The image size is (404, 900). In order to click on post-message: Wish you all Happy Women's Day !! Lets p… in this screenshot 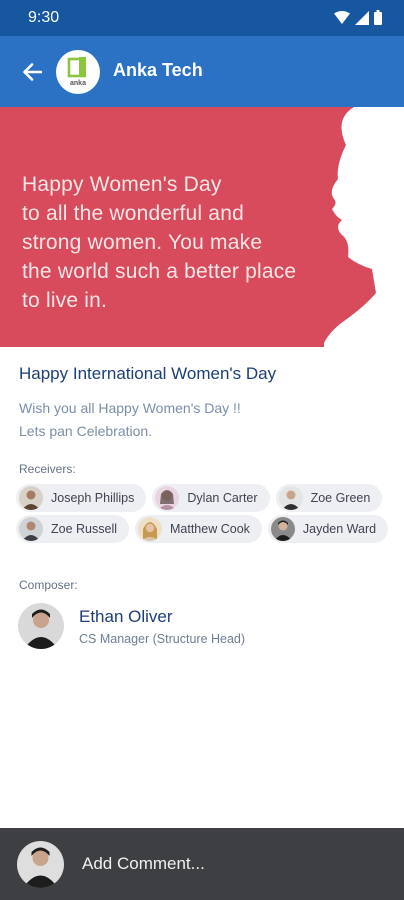, I will do `click(204, 420)`.